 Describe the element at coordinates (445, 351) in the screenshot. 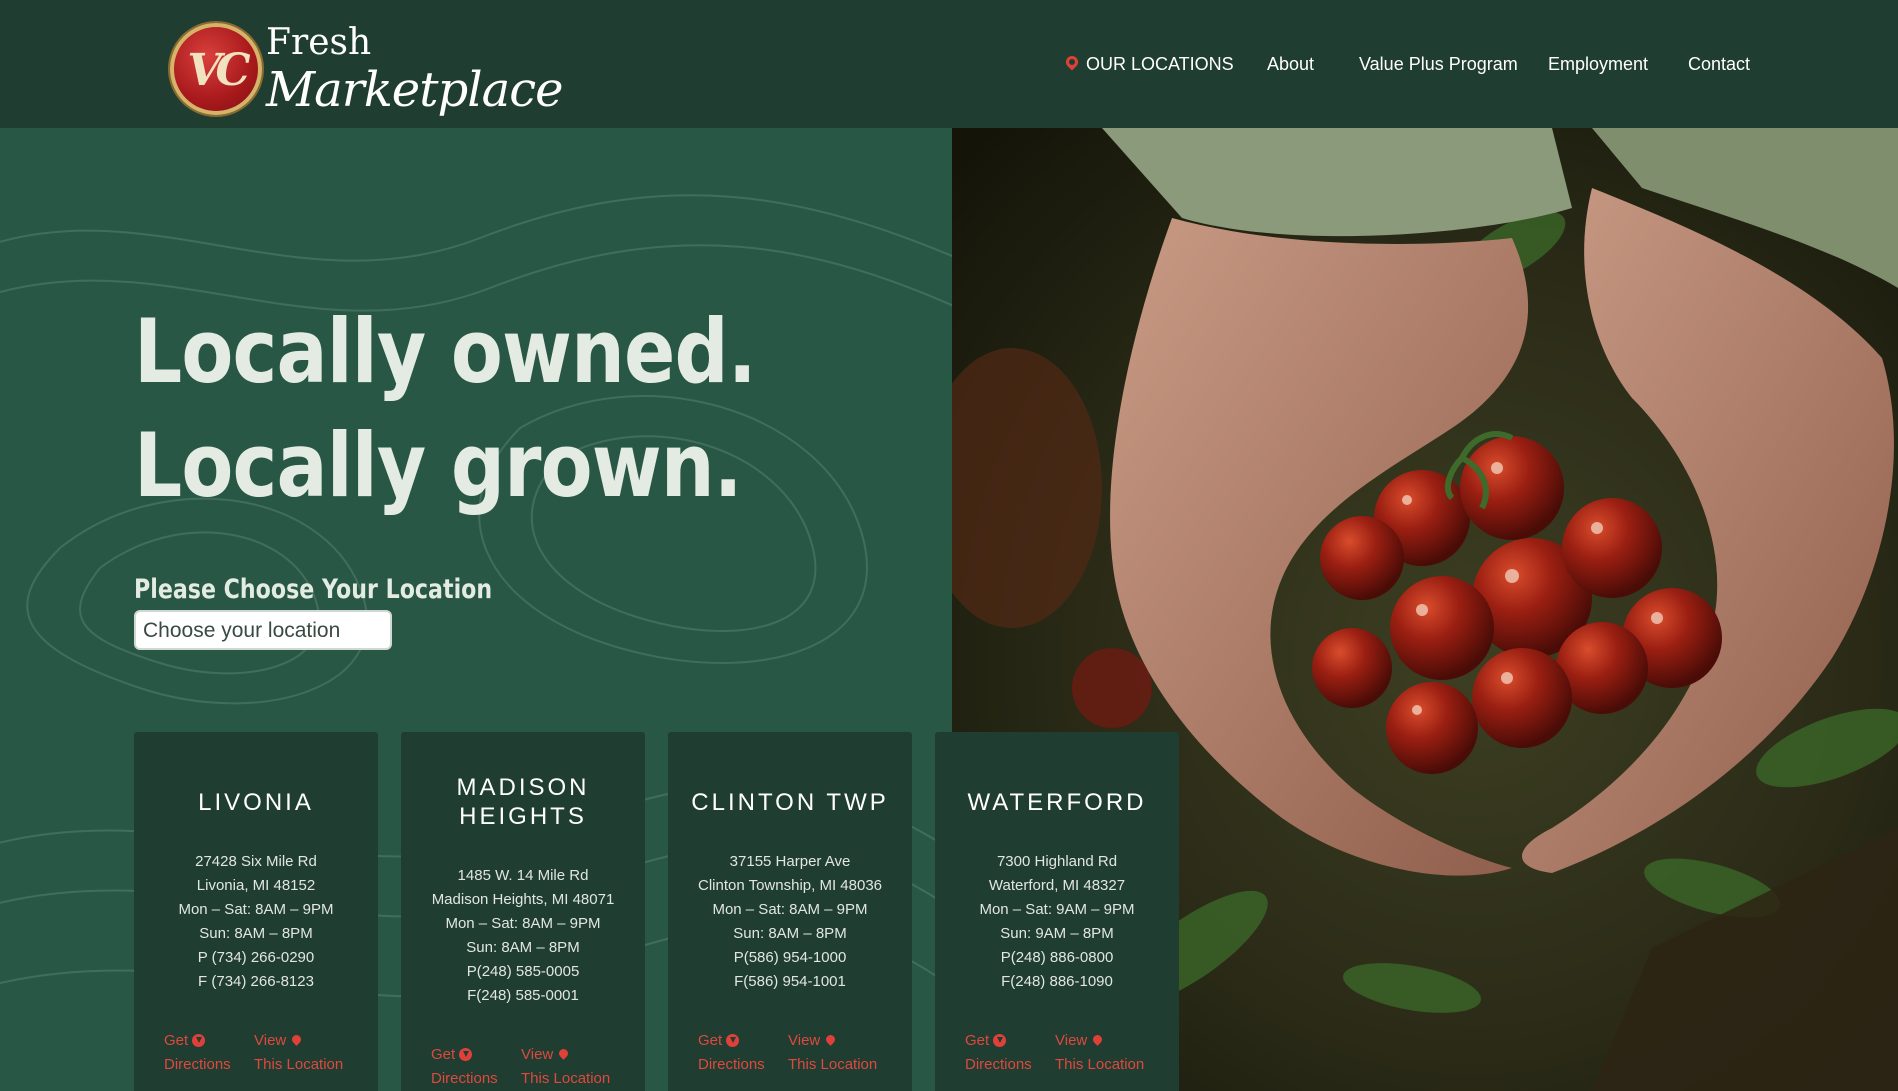

I see `headline-line-1: Locally owned.` at that location.